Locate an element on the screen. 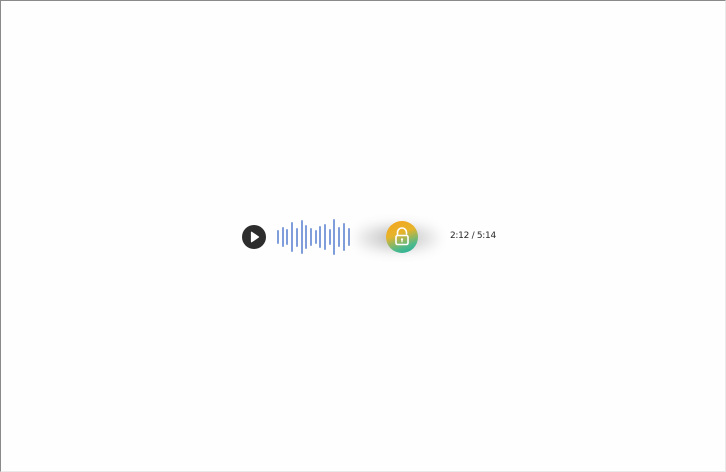 The width and height of the screenshot is (726, 472). play-icon is located at coordinates (255, 237).